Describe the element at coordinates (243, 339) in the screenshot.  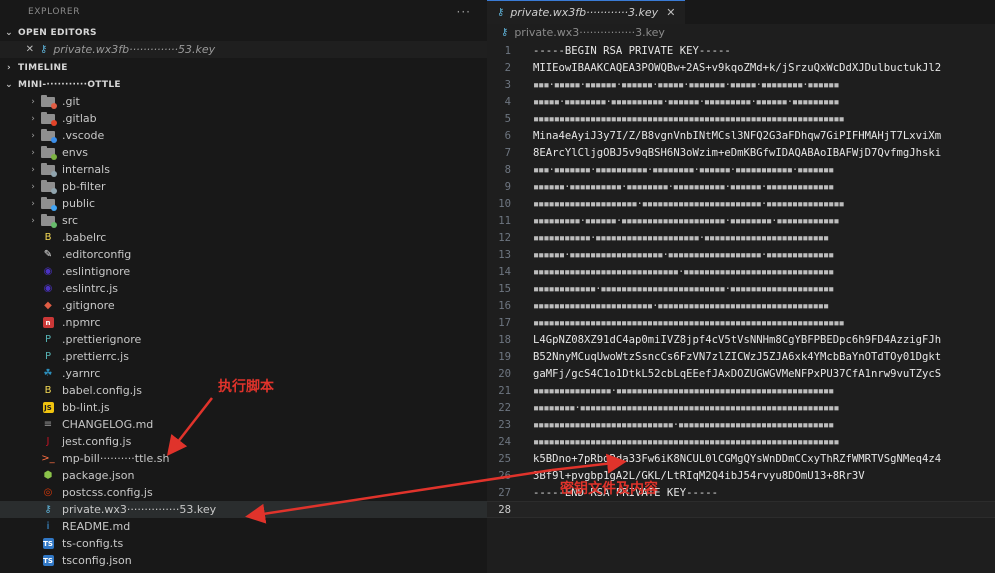
I see `tree-file: P .prettierignore` at that location.